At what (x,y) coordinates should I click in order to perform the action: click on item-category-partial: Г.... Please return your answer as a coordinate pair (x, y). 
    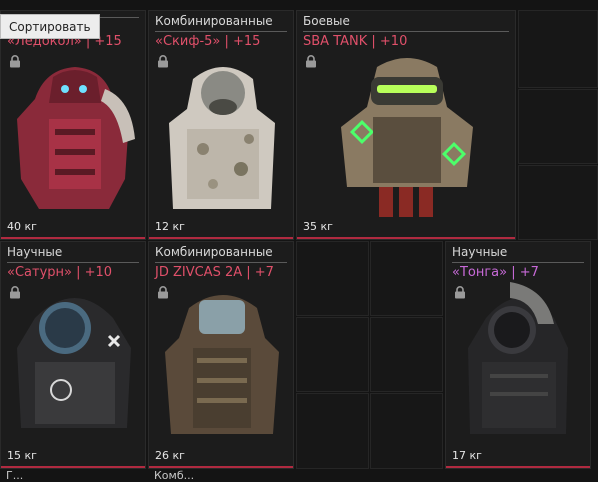
    Looking at the image, I should click on (15, 475).